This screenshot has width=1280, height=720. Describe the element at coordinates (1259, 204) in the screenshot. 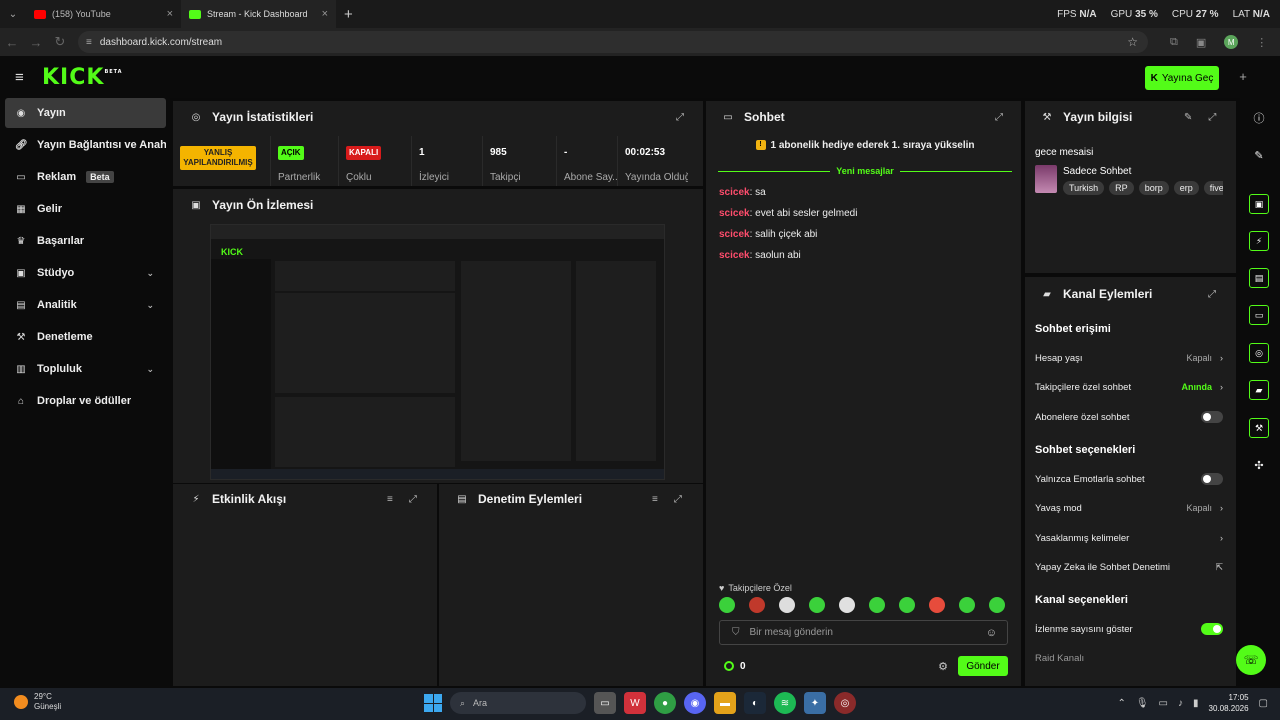

I see `rail-preview-button: ▣` at that location.